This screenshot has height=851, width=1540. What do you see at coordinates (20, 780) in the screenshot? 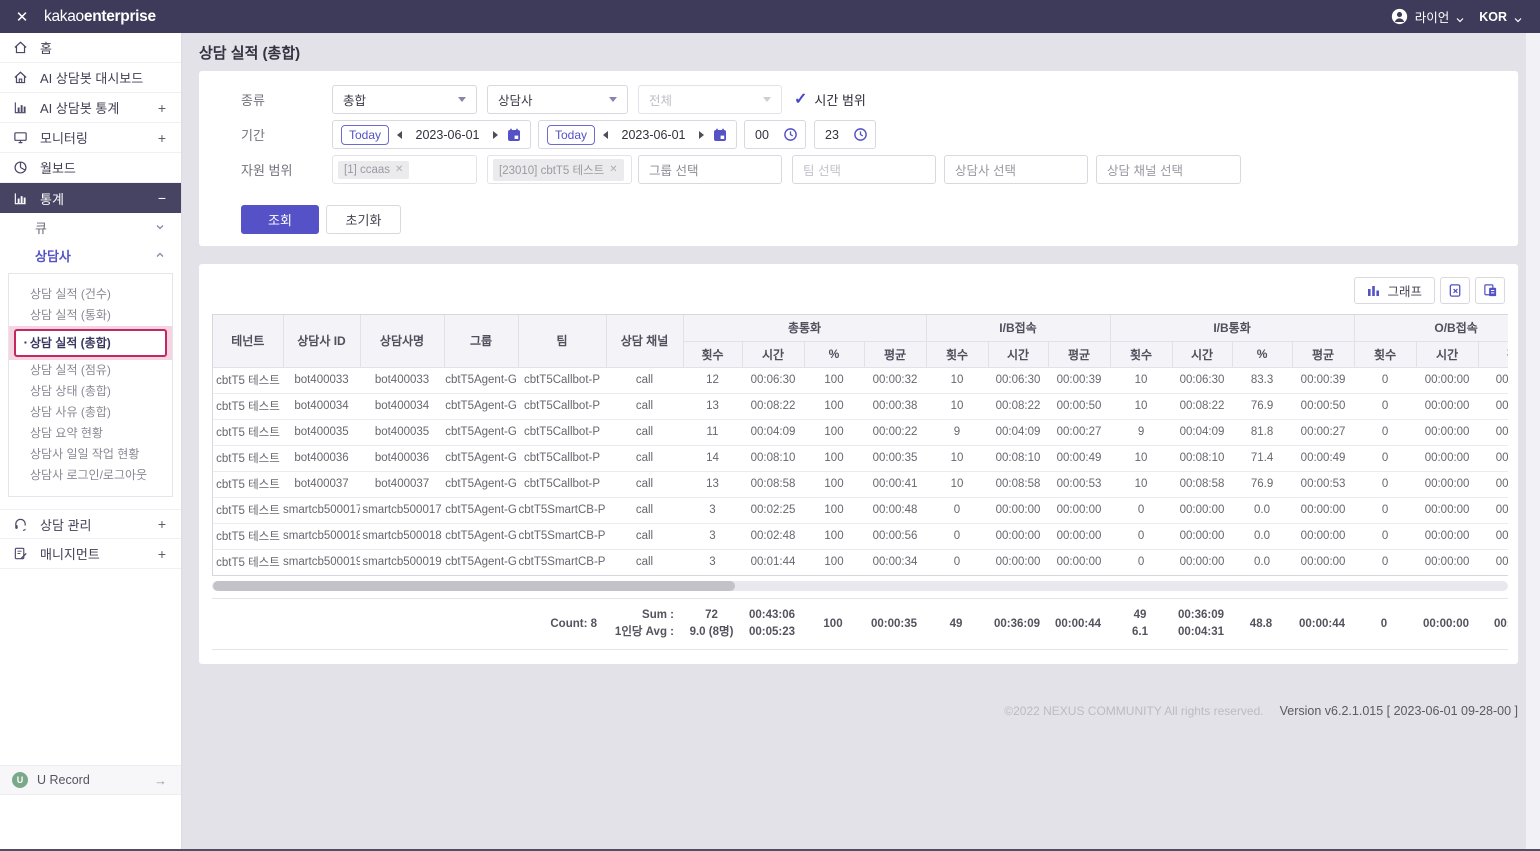
I see `u-record-icon: U` at bounding box center [20, 780].